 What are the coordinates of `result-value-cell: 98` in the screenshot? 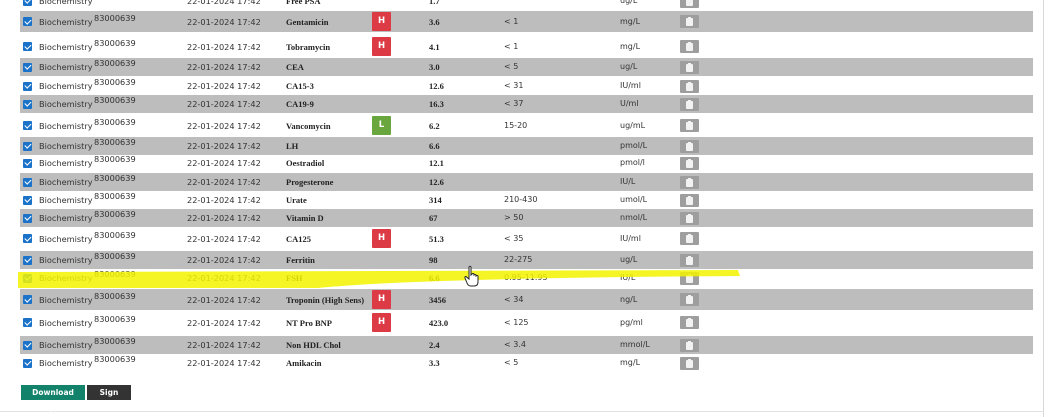 It's located at (433, 260).